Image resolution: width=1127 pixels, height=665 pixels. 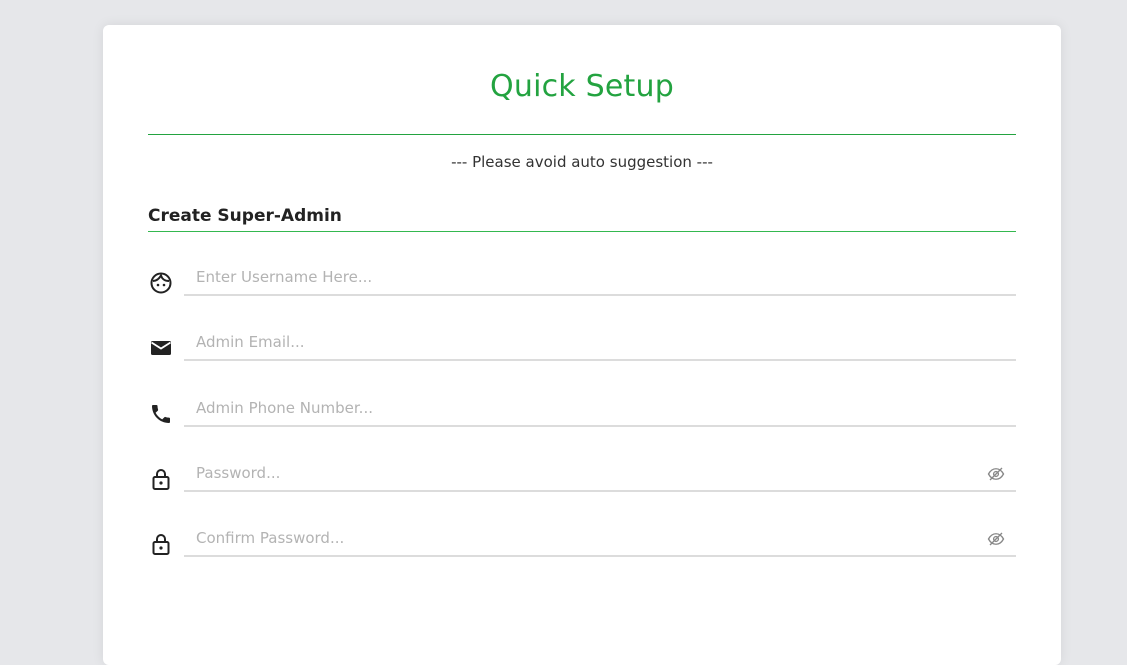 What do you see at coordinates (582, 162) in the screenshot?
I see `auto-suggestion-notice: --- Please avoid auto suggestion ---` at bounding box center [582, 162].